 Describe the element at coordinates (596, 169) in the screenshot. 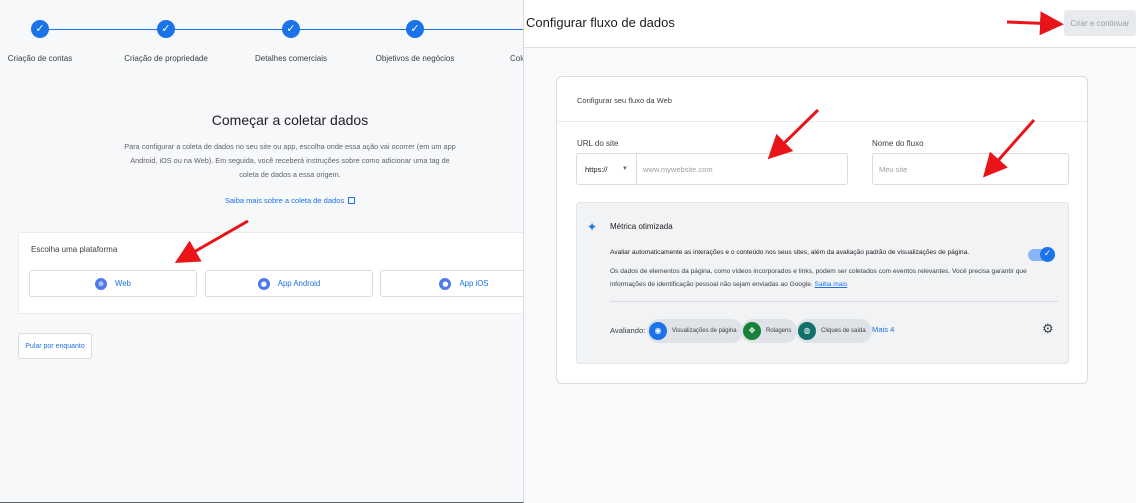

I see `protocol-value: https://` at that location.